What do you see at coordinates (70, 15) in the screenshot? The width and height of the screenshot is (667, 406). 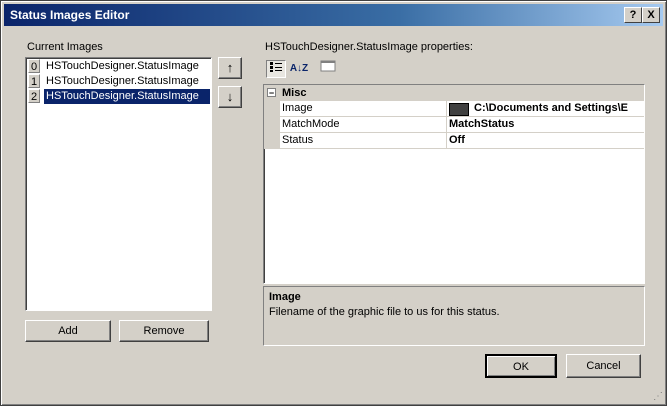 I see `window-title: Status Images Editor` at bounding box center [70, 15].